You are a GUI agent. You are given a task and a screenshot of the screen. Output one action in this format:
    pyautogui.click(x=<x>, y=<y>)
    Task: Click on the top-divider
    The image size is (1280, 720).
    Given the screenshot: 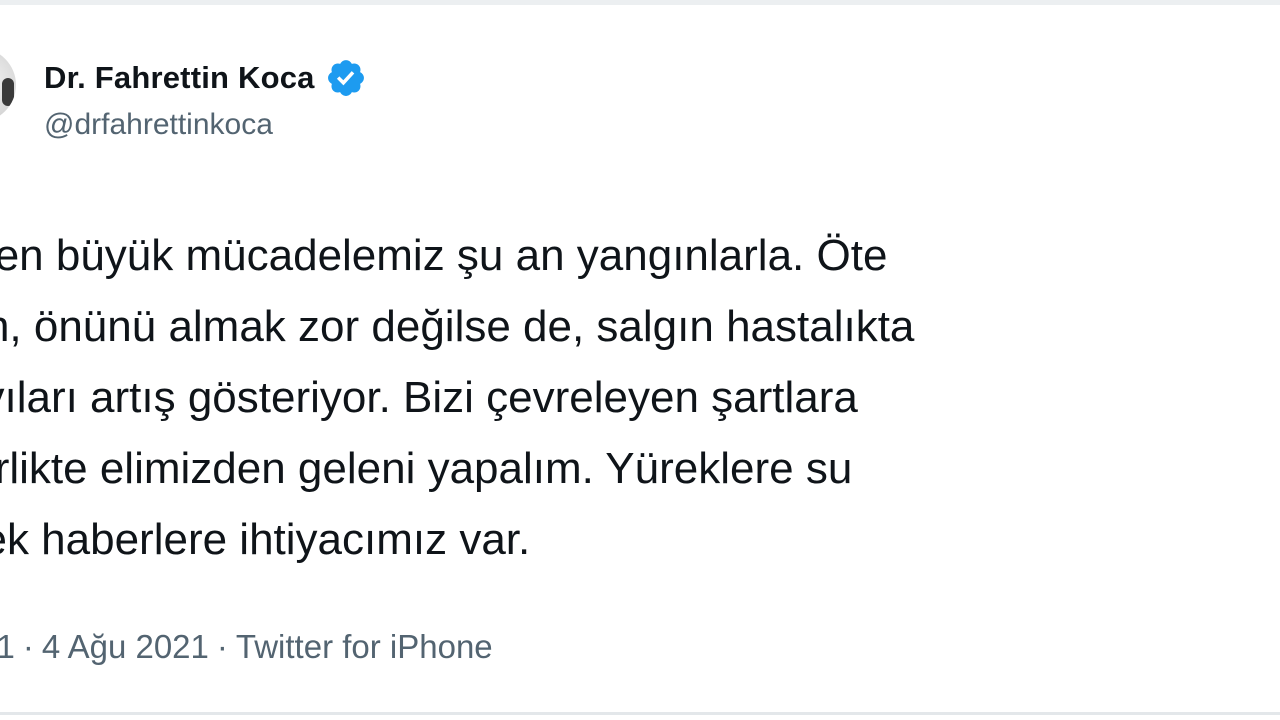 What is the action you would take?
    pyautogui.click(x=640, y=2)
    